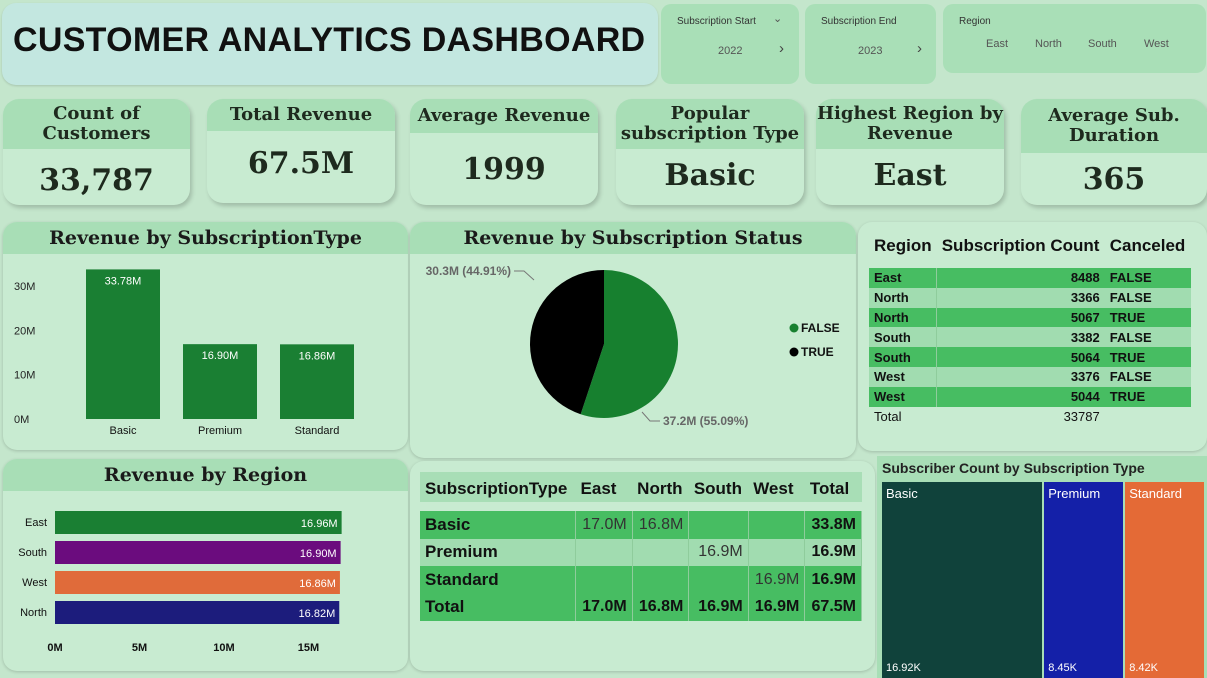  Describe the element at coordinates (1085, 298) in the screenshot. I see `table-cell: 3366` at that location.